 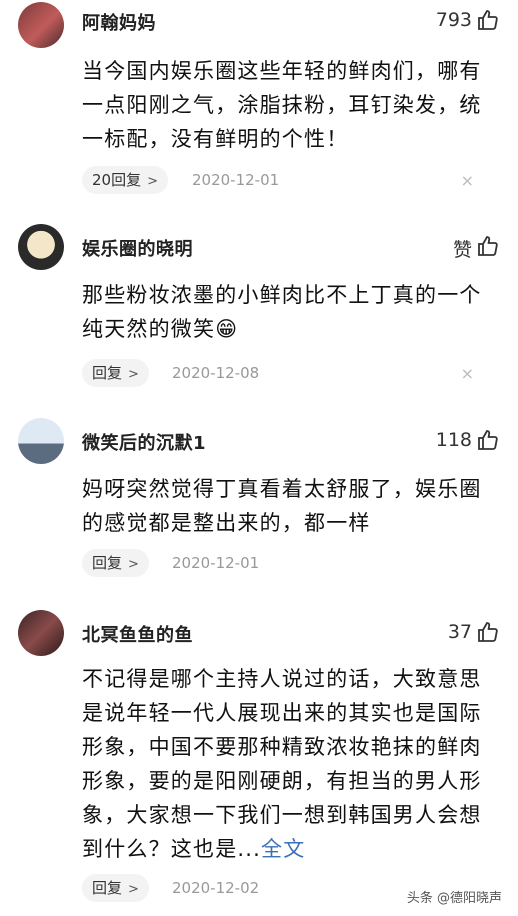 I want to click on comment-text: 妈呀突然觉得丁真看着太舒服了，娱乐圈的感觉都是整出来的，都一样, so click(x=282, y=506).